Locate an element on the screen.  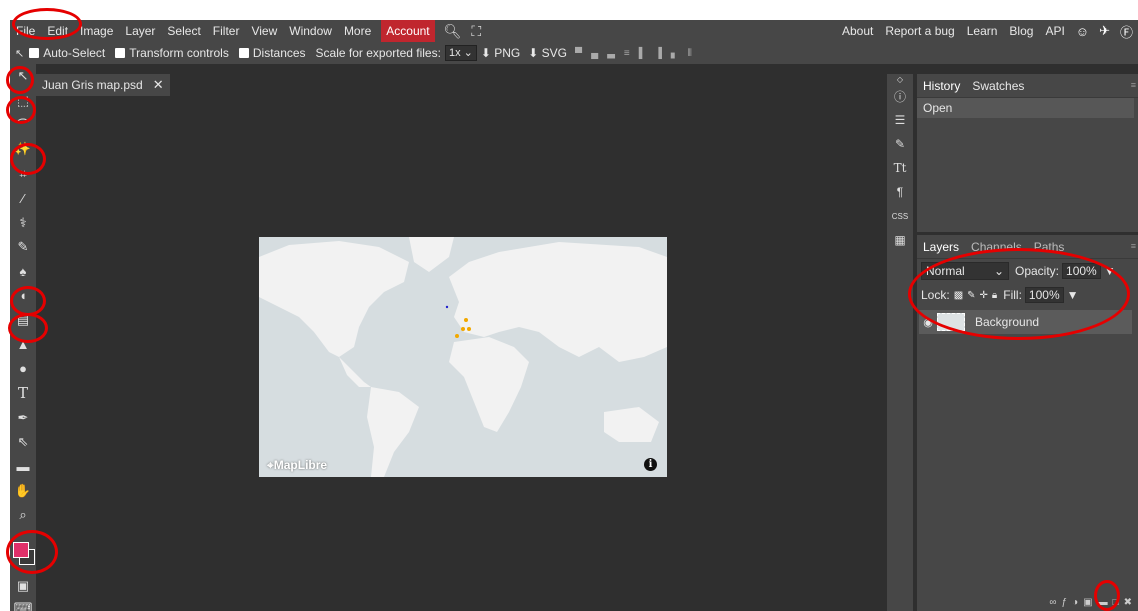
opacity-field: 100% is located at coordinates (1081, 271).